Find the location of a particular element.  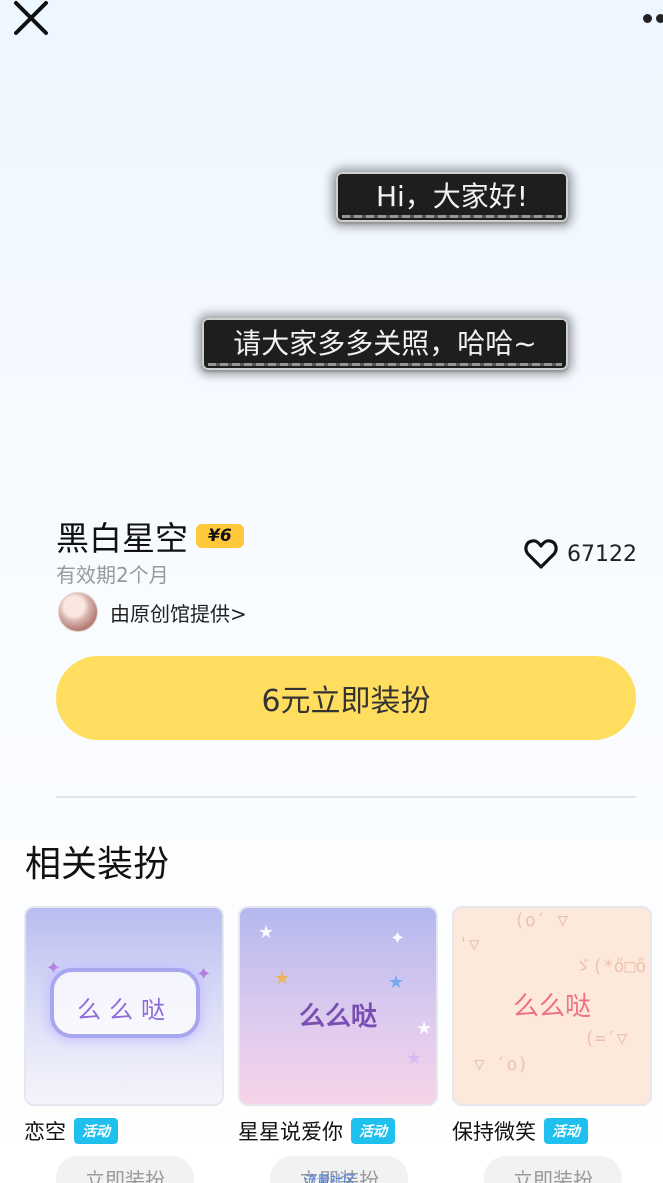

related-card-3-preview-text: 么么哒 is located at coordinates (551, 1007).